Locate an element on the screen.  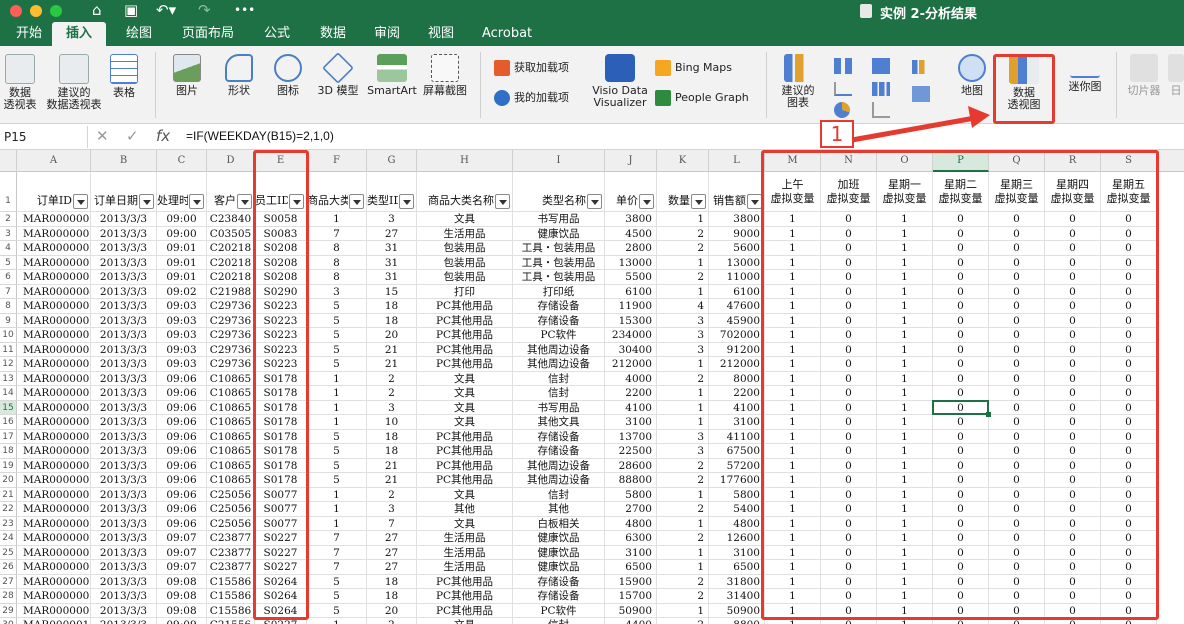
cell-O26: 1 is located at coordinates (905, 567).